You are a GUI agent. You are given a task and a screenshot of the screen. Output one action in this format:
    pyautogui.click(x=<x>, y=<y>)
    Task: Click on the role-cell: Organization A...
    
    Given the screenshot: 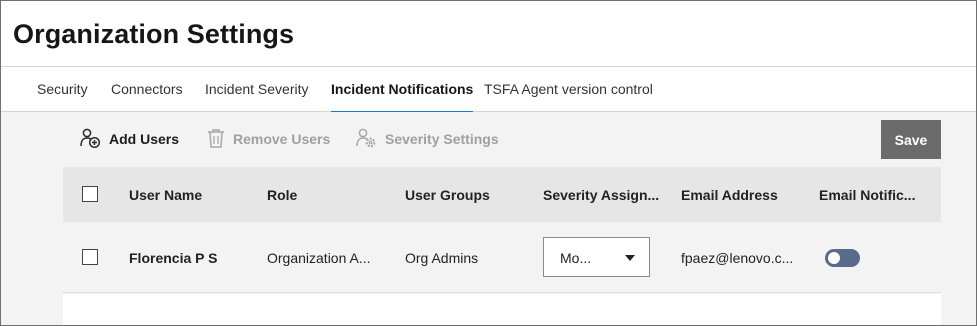 What is the action you would take?
    pyautogui.click(x=319, y=258)
    